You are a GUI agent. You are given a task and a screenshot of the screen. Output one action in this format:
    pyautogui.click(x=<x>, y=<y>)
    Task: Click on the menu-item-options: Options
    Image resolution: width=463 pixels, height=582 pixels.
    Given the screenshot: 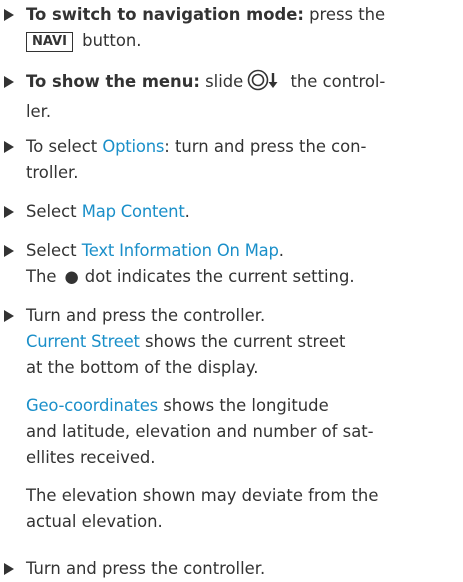 What is the action you would take?
    pyautogui.click(x=133, y=146)
    